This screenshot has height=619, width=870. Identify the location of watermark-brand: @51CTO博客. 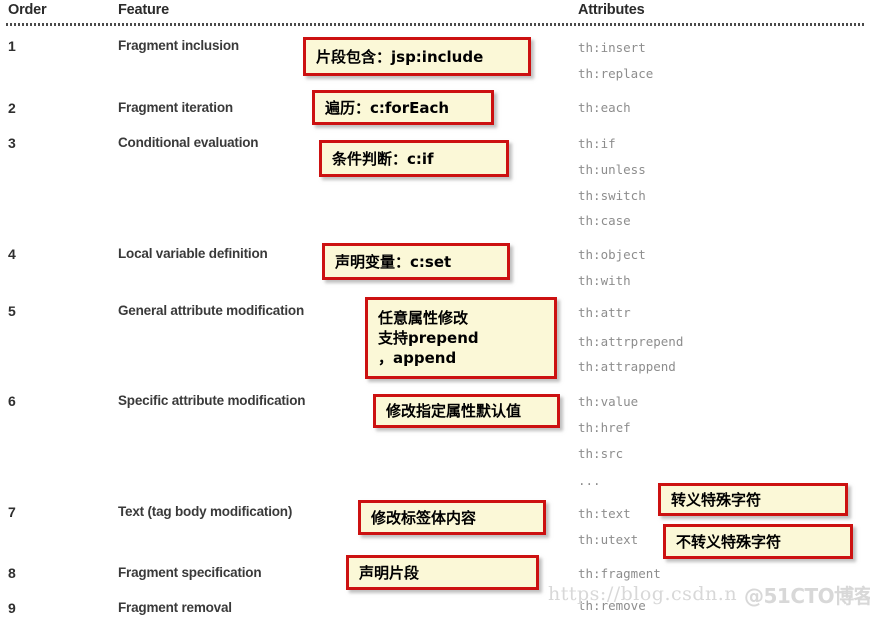
(807, 596).